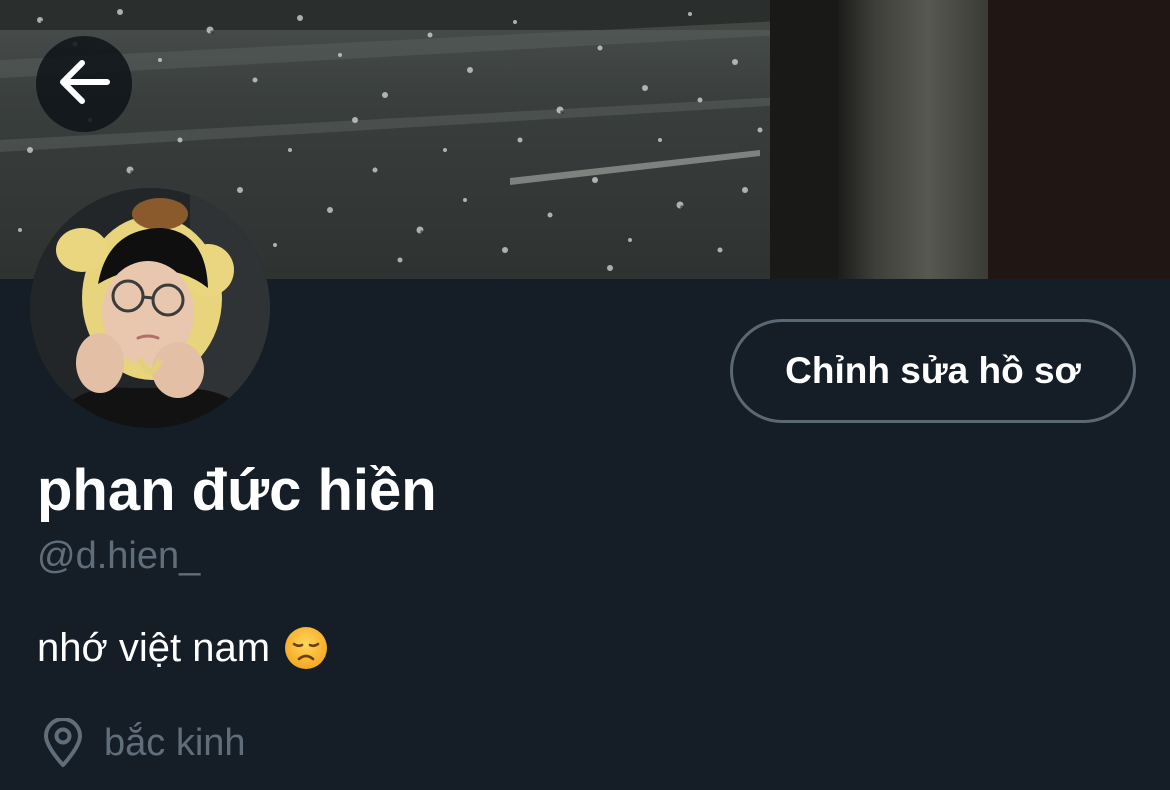  What do you see at coordinates (306, 648) in the screenshot?
I see `disappointed-face-icon` at bounding box center [306, 648].